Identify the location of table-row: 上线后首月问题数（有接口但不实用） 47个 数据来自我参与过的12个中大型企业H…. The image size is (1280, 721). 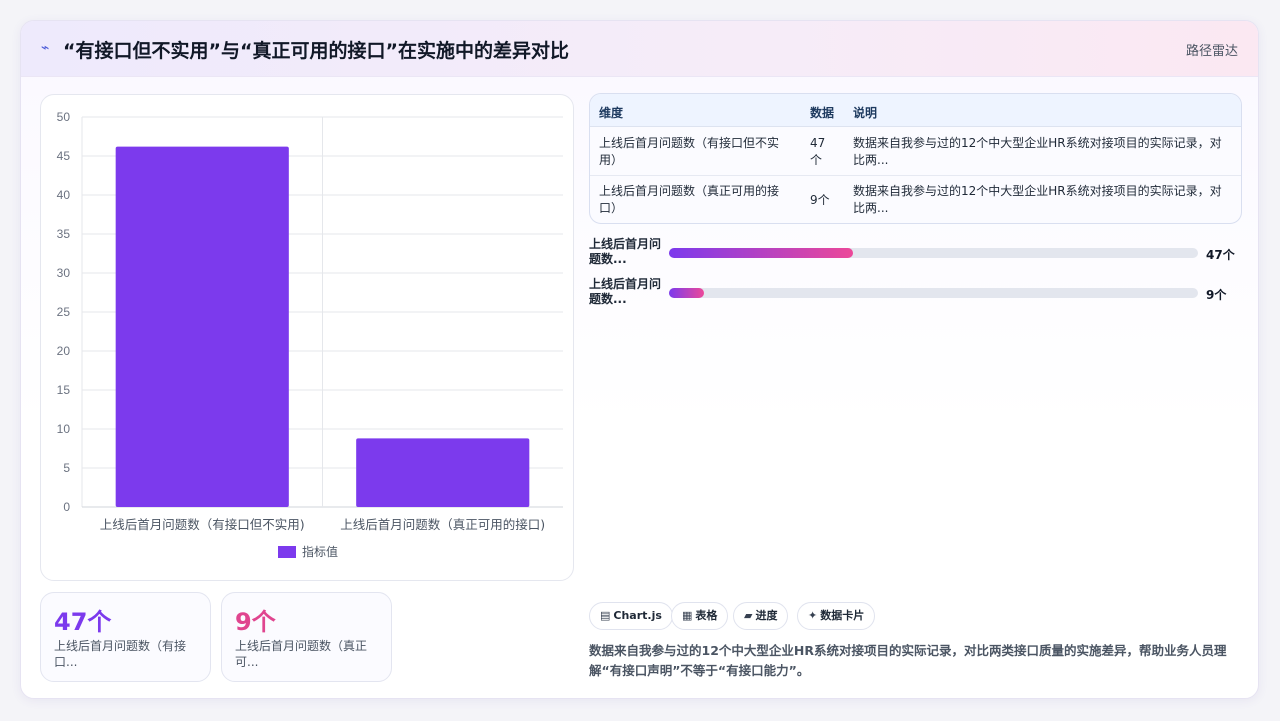
(915, 151).